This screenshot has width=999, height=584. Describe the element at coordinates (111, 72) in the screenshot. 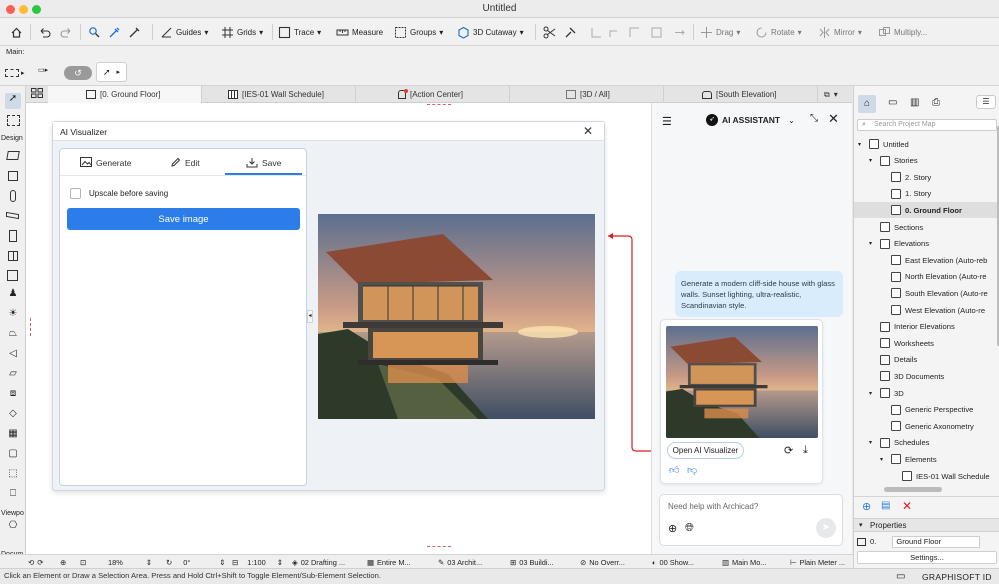

I see `pointer-tool-selector: ➚ ▸` at that location.